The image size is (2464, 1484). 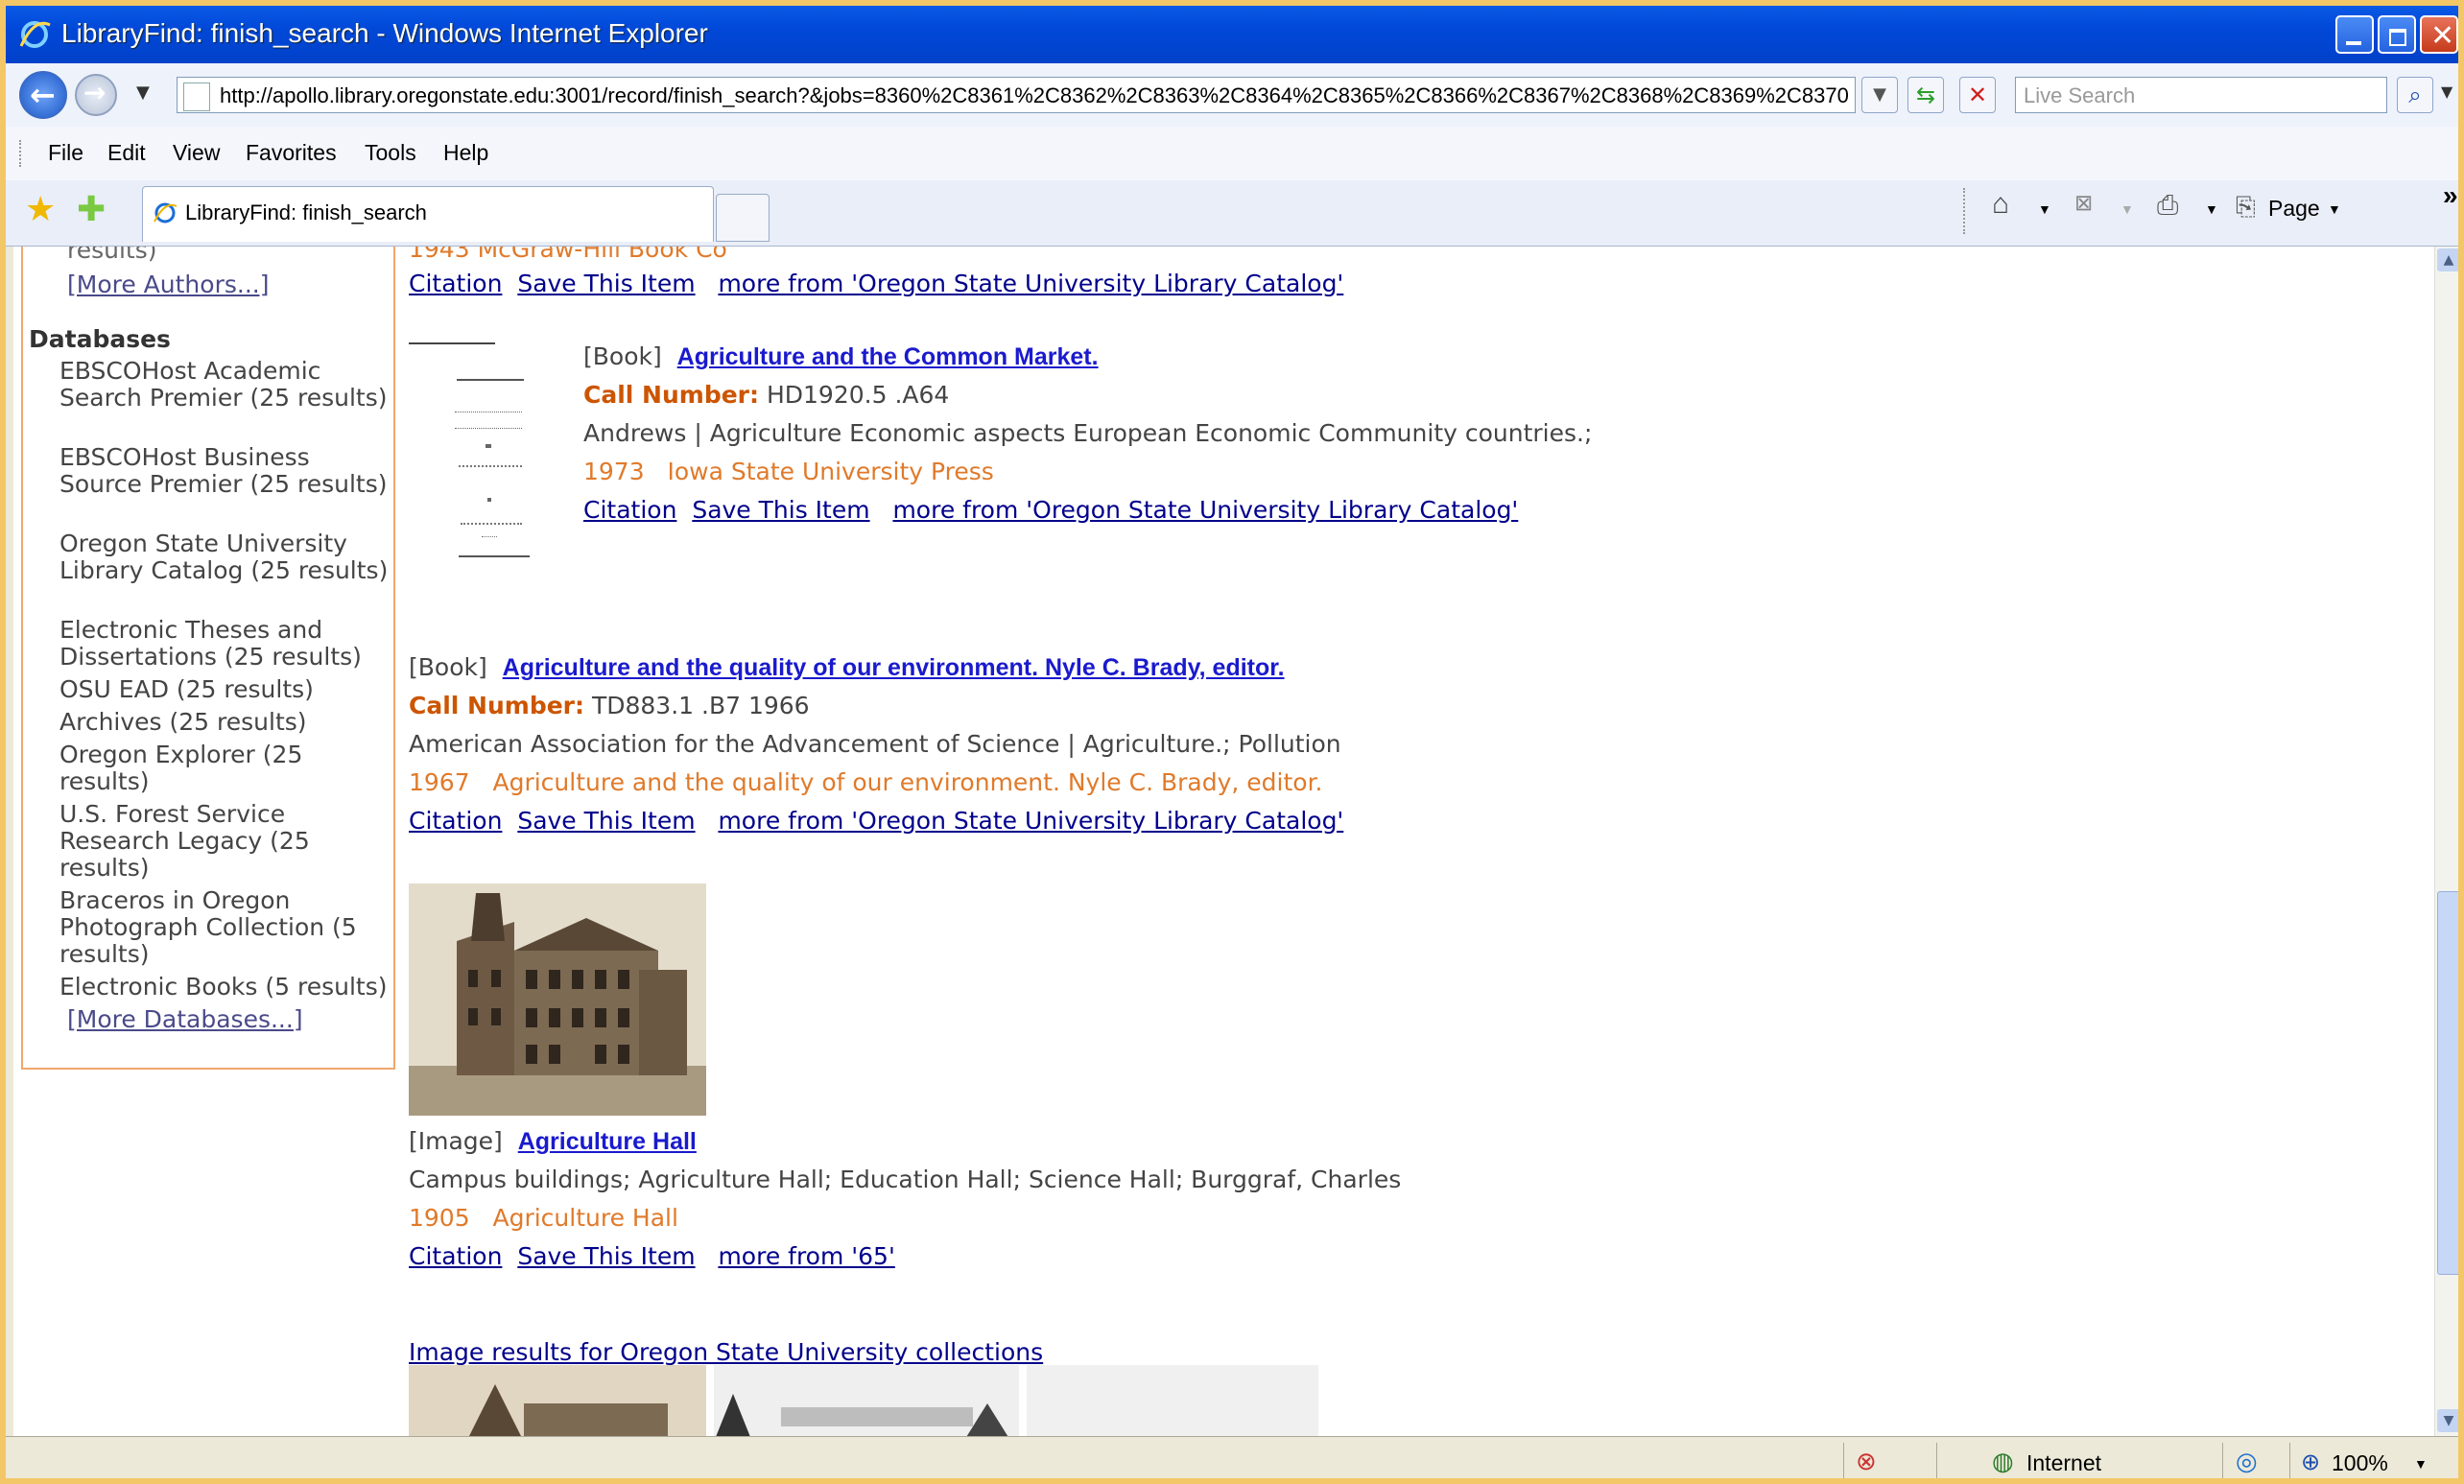 What do you see at coordinates (428, 214) in the screenshot?
I see `tab-libraryfind: LibraryFind: finish_search` at bounding box center [428, 214].